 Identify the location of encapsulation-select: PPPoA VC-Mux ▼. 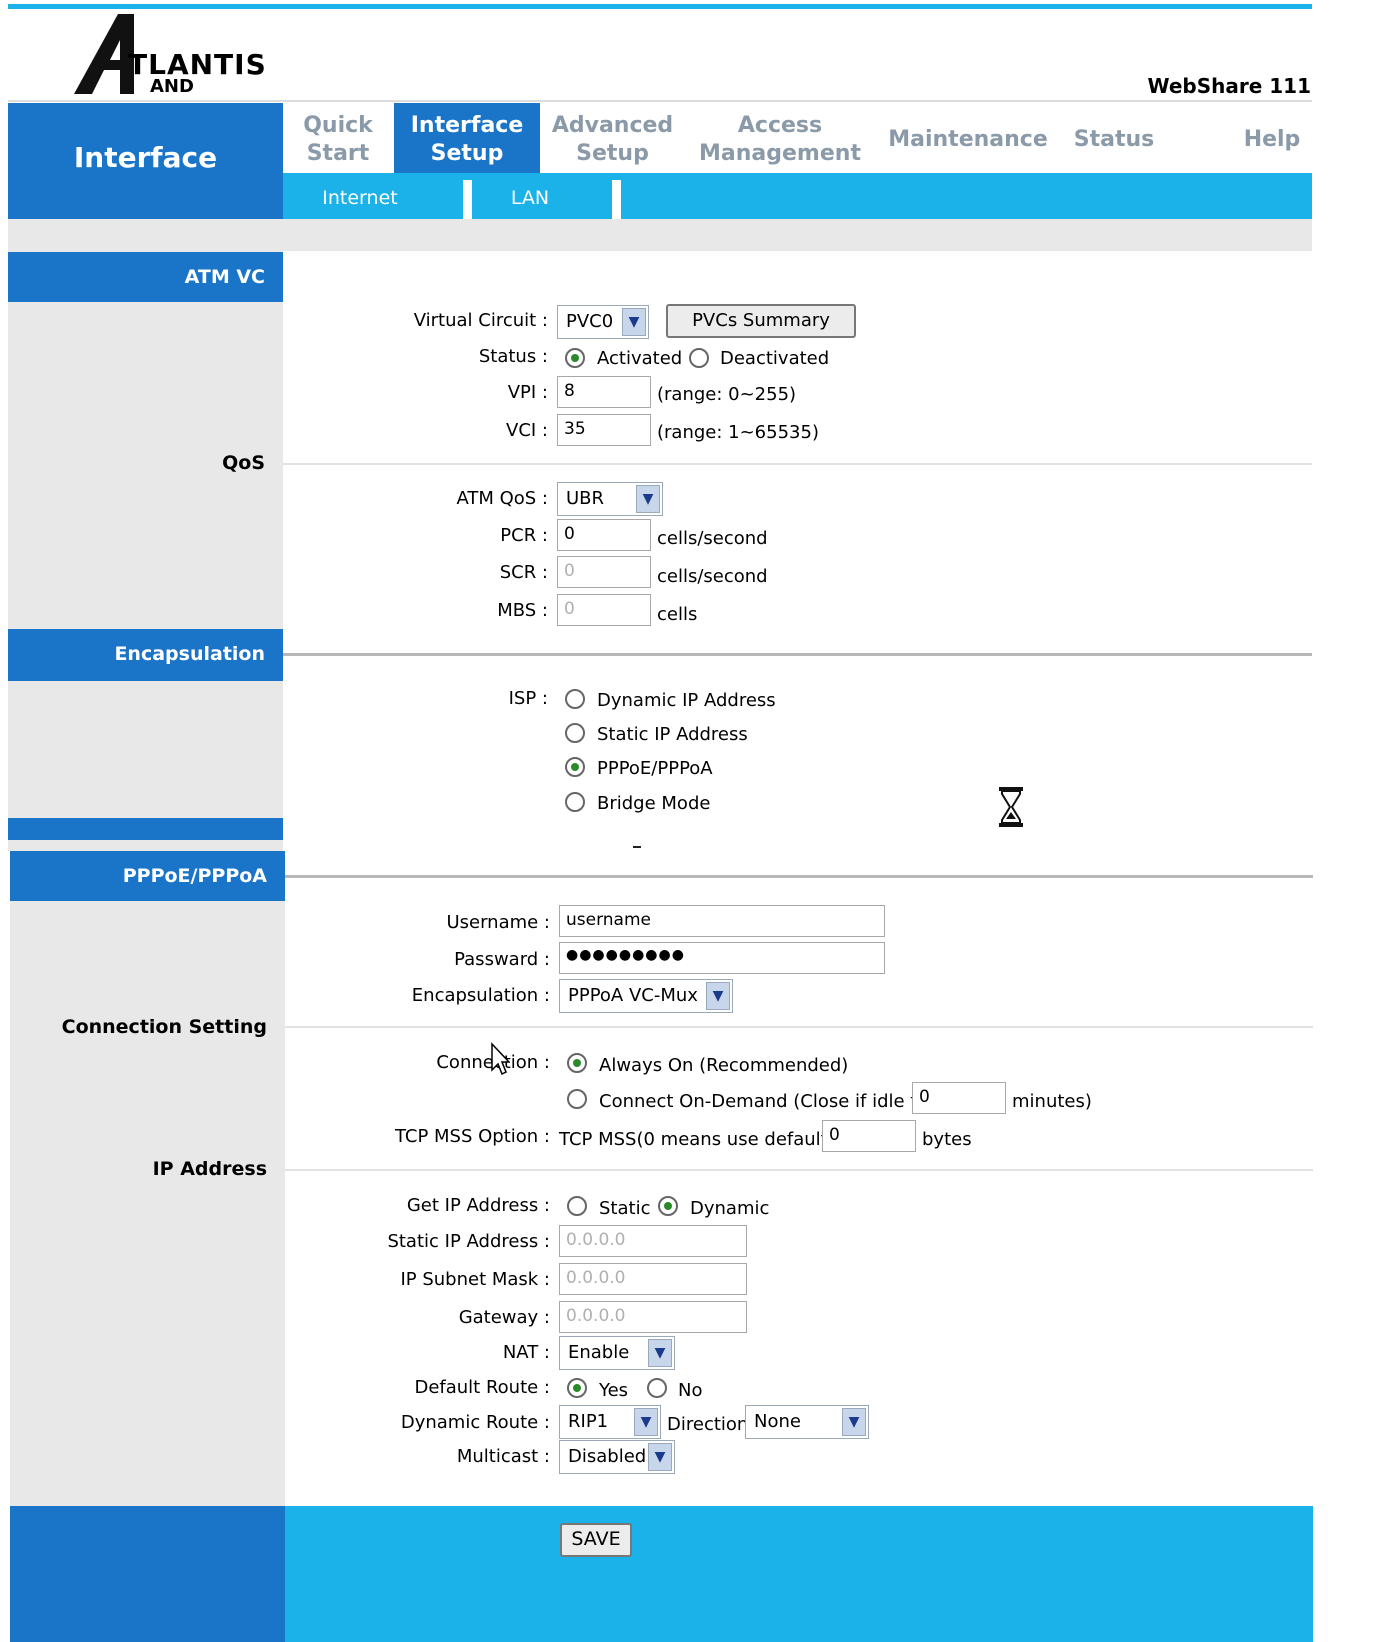
(646, 996).